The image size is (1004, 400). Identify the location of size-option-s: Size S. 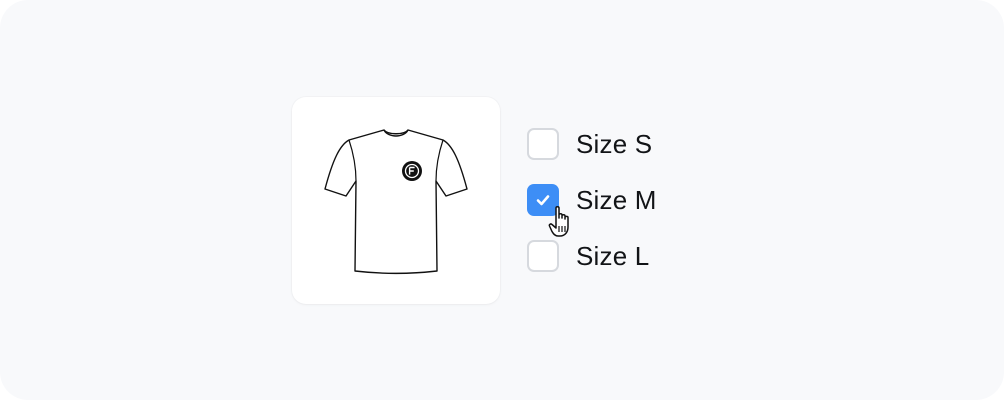
(589, 144).